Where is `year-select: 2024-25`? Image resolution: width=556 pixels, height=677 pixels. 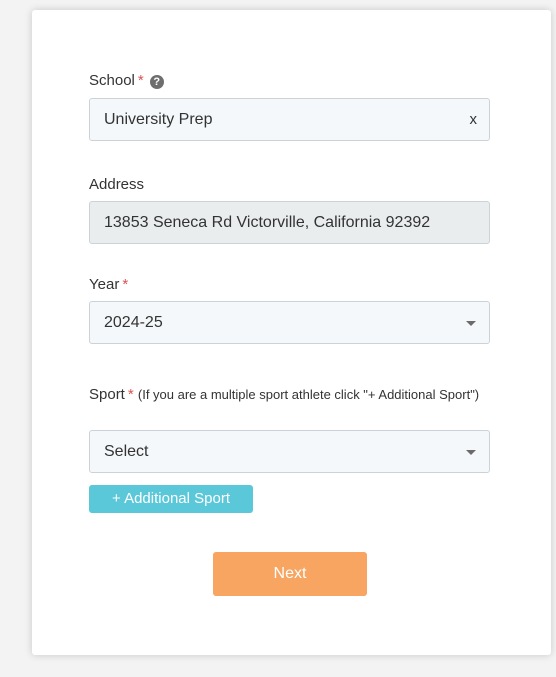
year-select: 2024-25 is located at coordinates (289, 322).